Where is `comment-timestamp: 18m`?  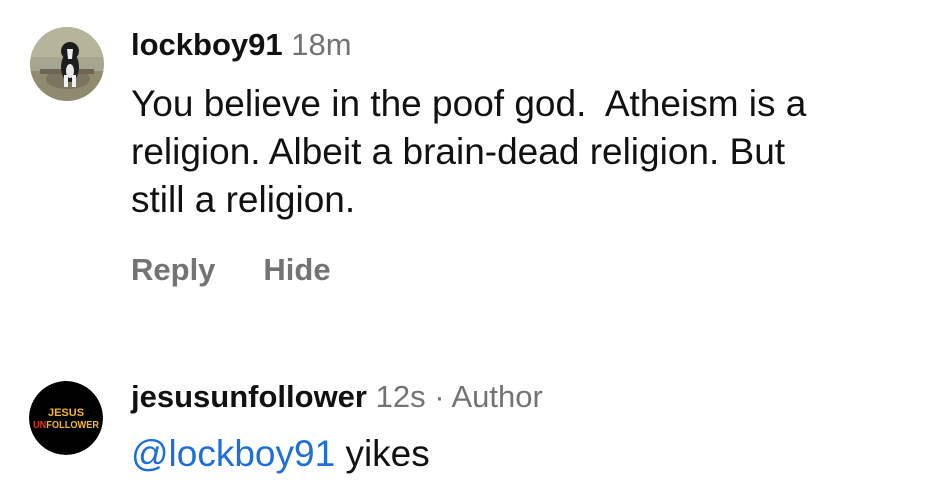 comment-timestamp: 18m is located at coordinates (321, 44).